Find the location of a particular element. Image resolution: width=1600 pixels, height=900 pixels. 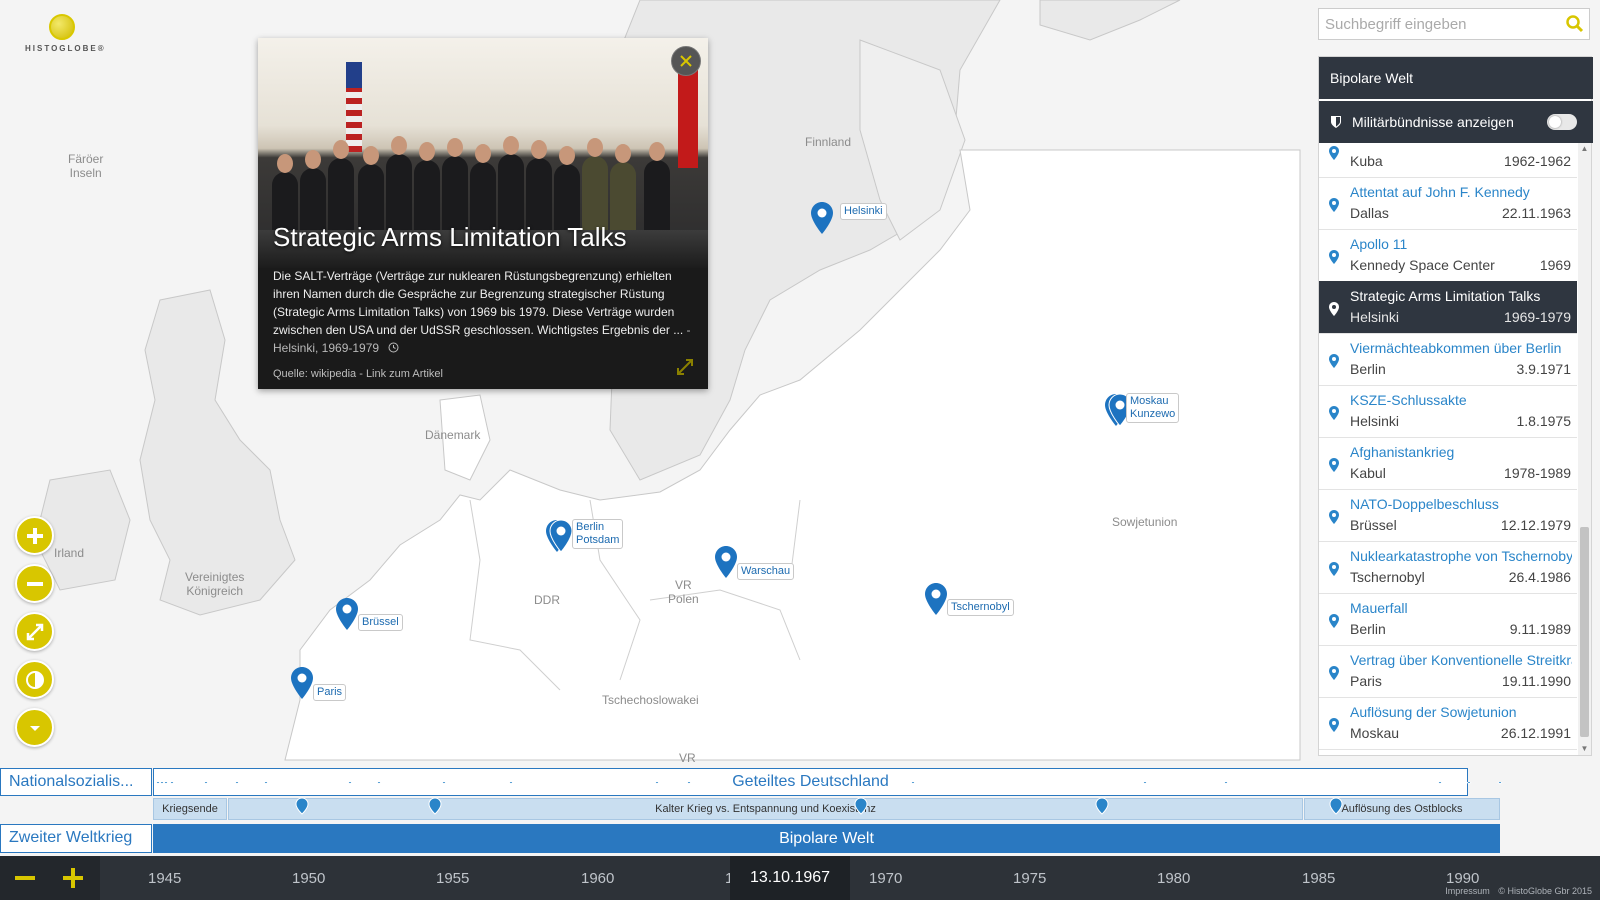

military-alliances-toggle-row: Militärbündnisse anzeigen is located at coordinates (1456, 122).